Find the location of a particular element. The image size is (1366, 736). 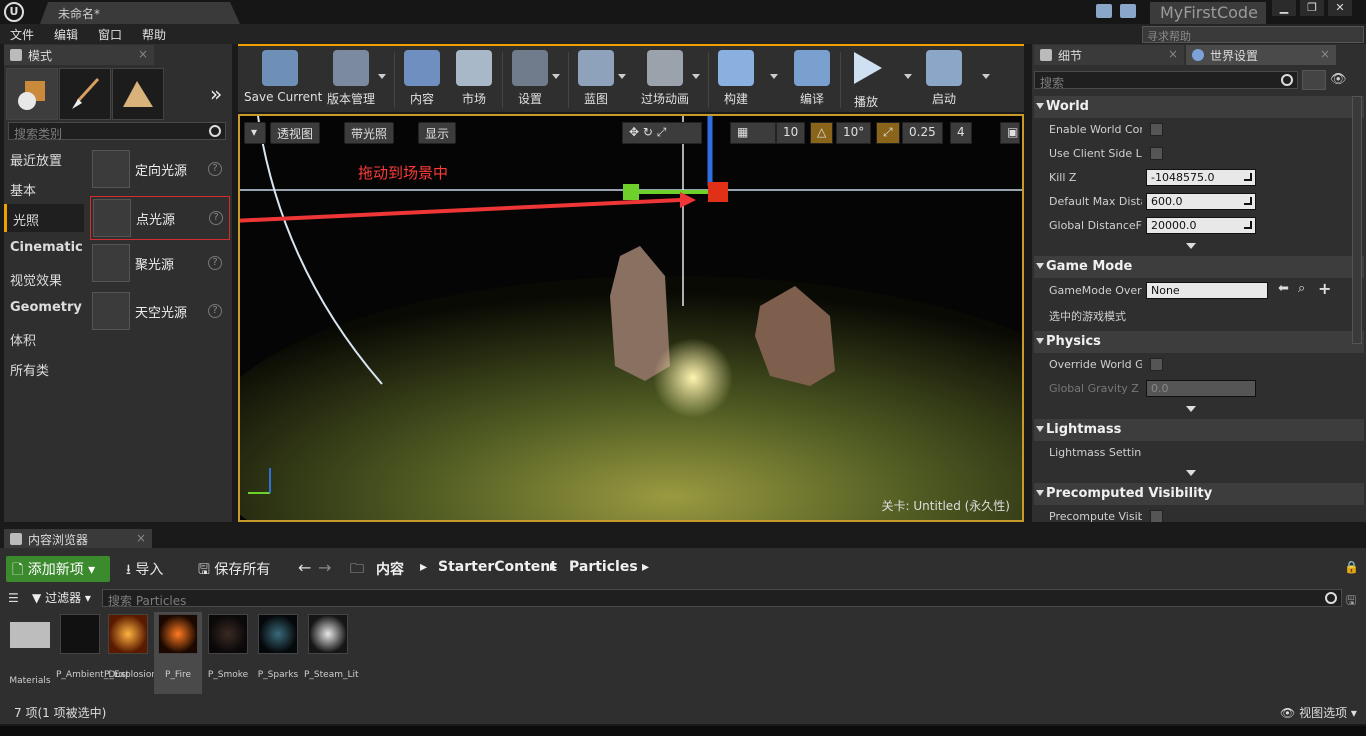

global-distance-field-input: 20000.0 is located at coordinates (1201, 225).